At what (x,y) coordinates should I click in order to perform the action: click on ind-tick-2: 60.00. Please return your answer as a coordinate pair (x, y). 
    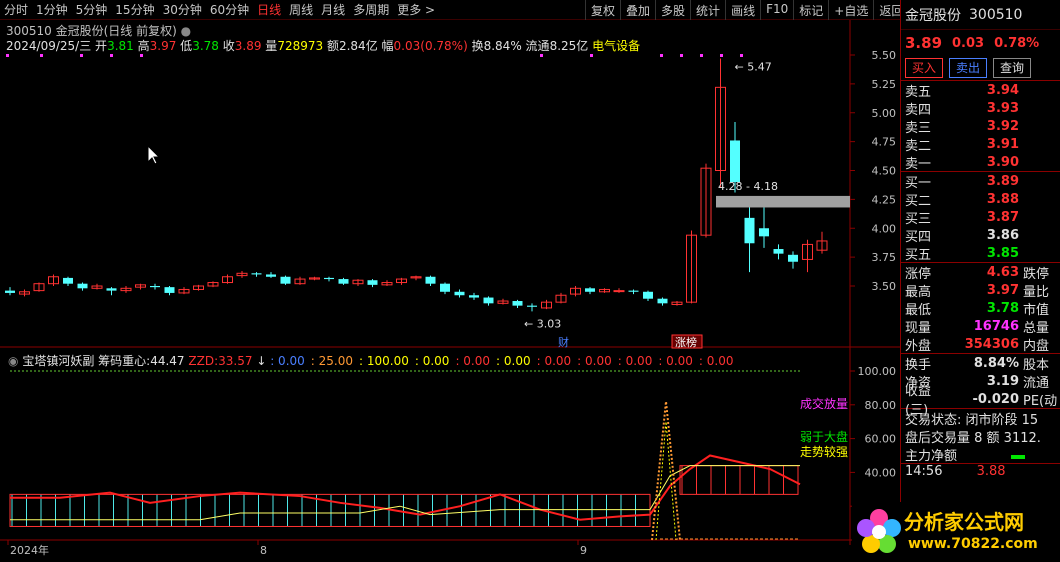
    Looking at the image, I should click on (881, 439).